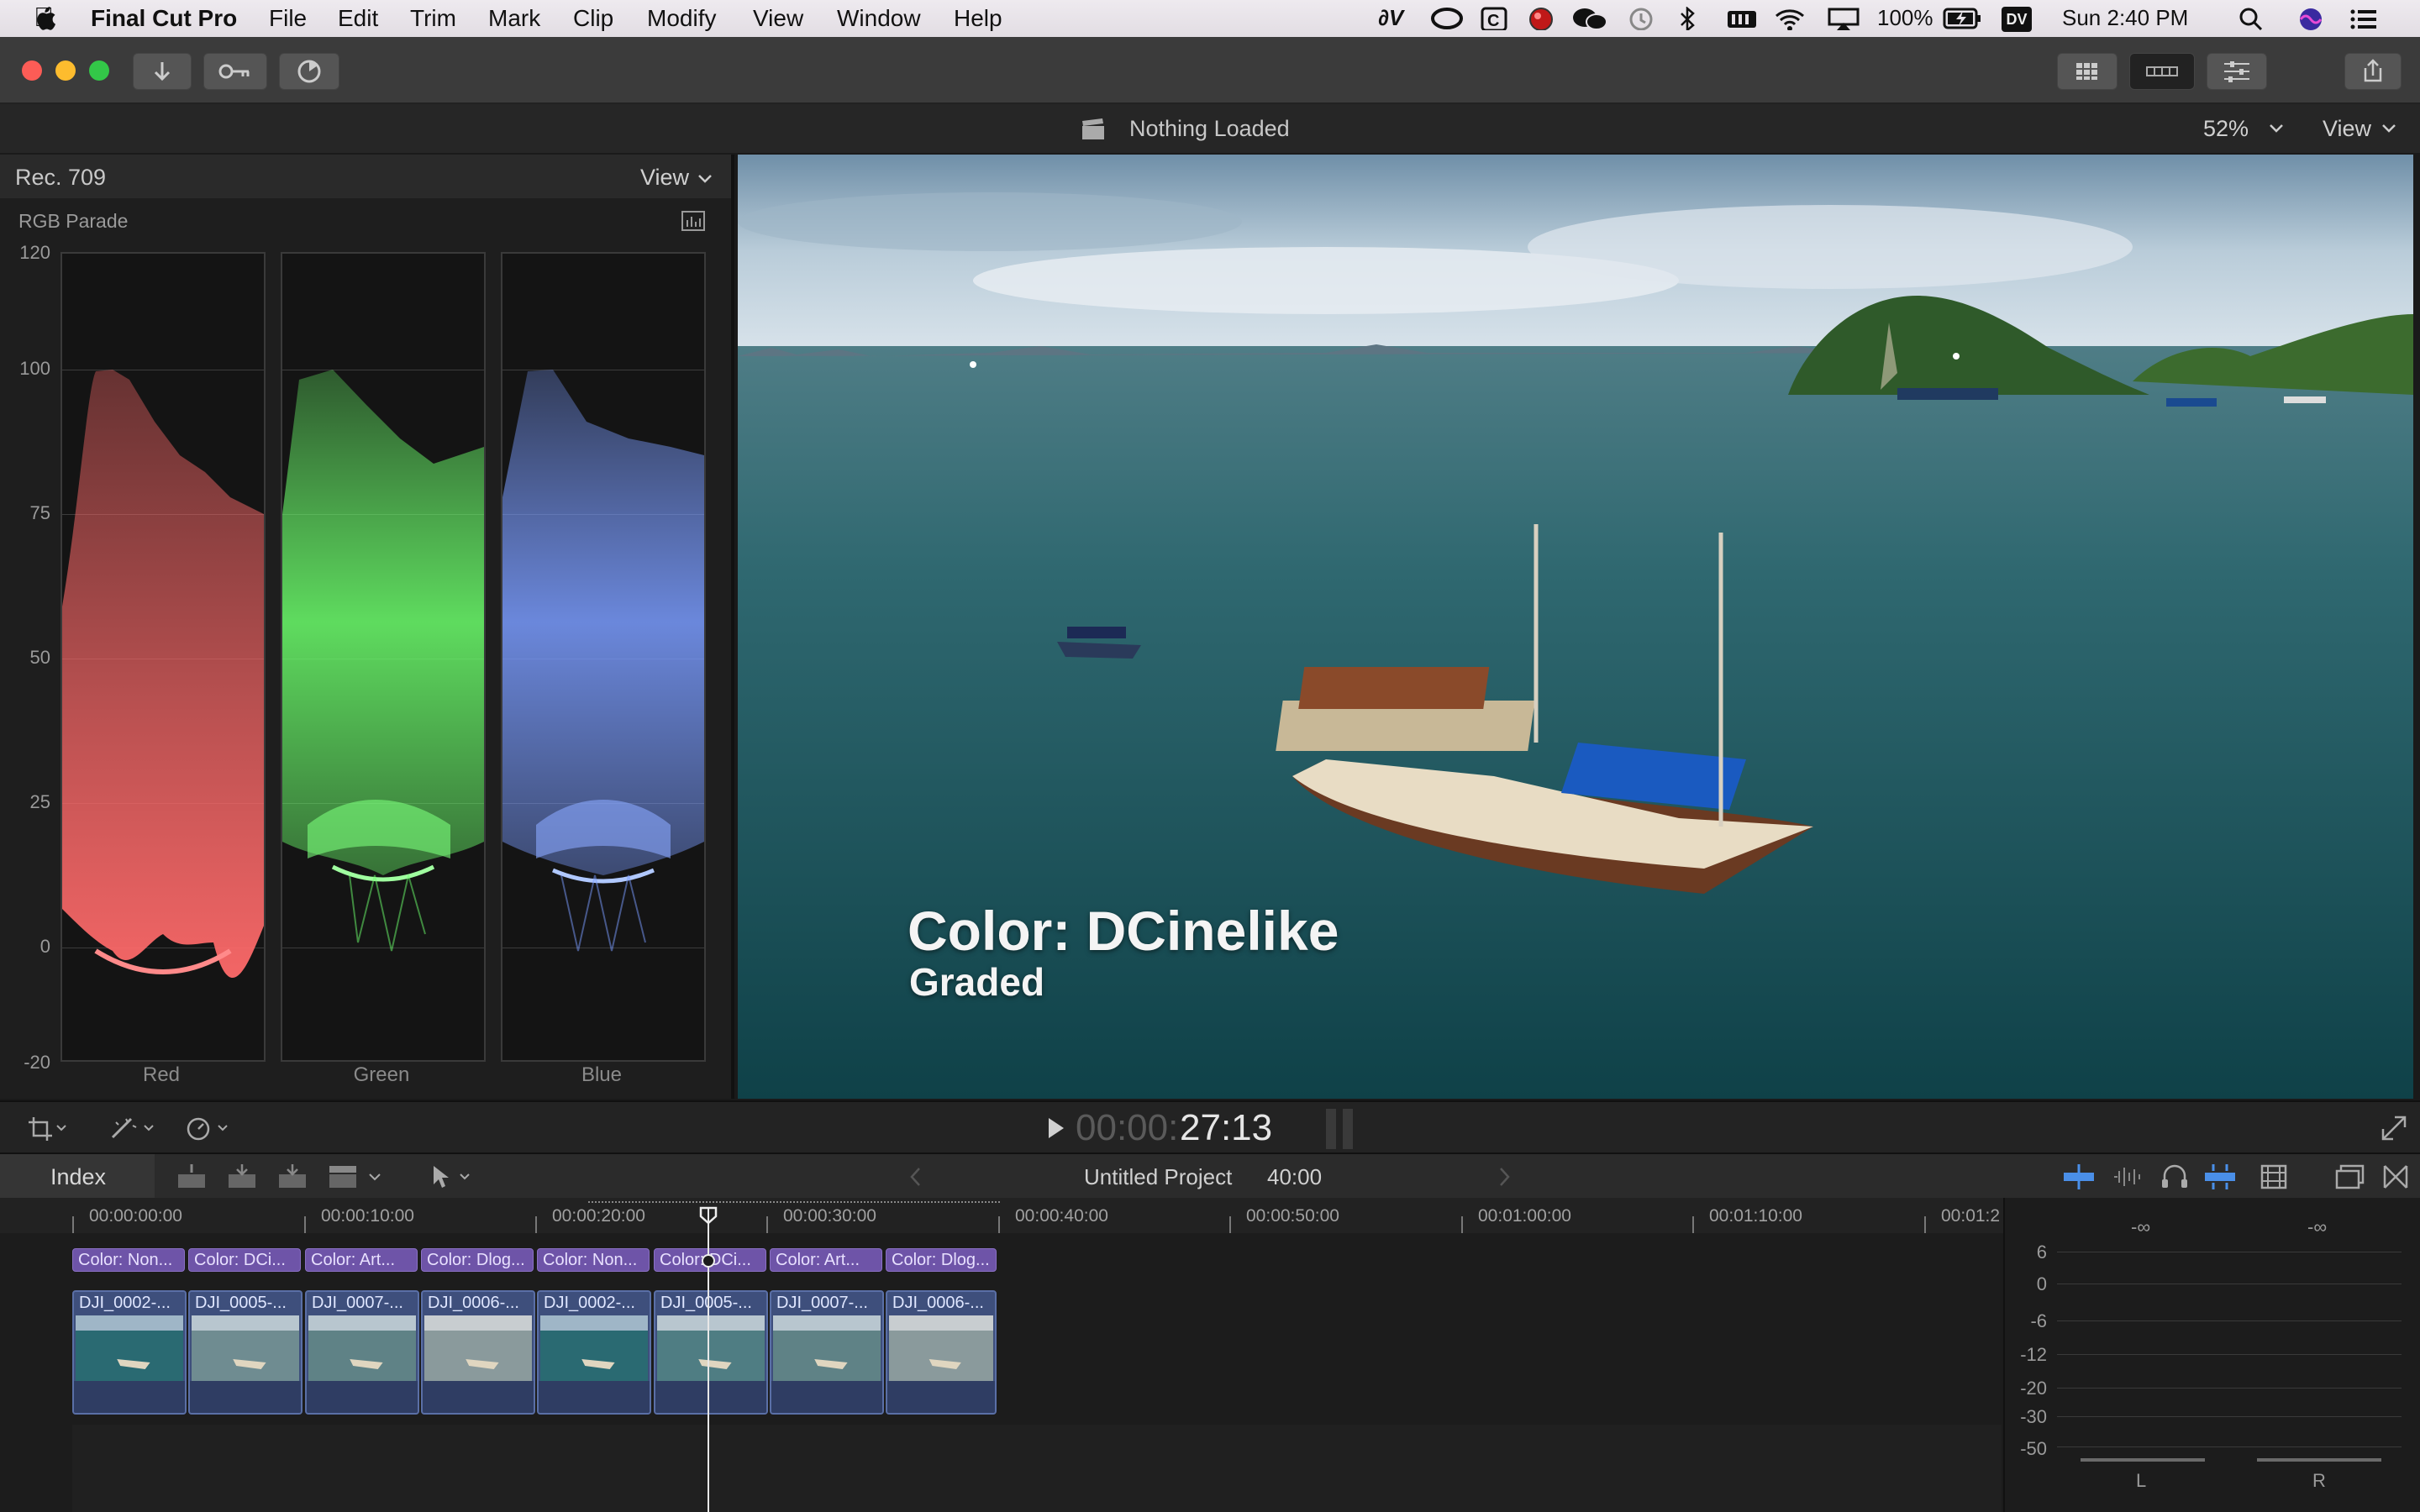 This screenshot has width=2420, height=1512. I want to click on download-icon, so click(162, 71).